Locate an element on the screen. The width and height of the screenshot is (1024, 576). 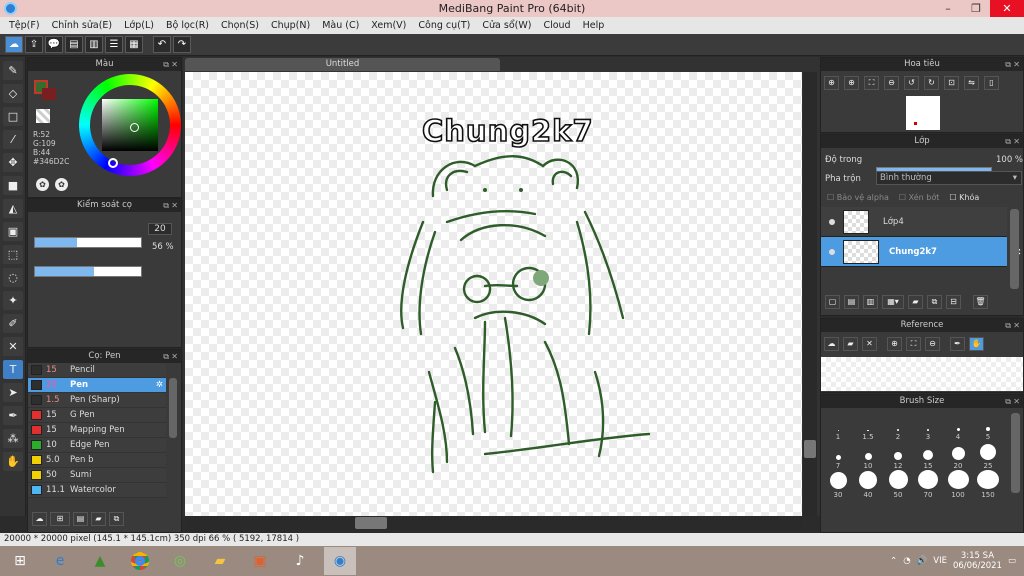
brush-item-g-pen: 15 G Pen is located at coordinates (97, 415).